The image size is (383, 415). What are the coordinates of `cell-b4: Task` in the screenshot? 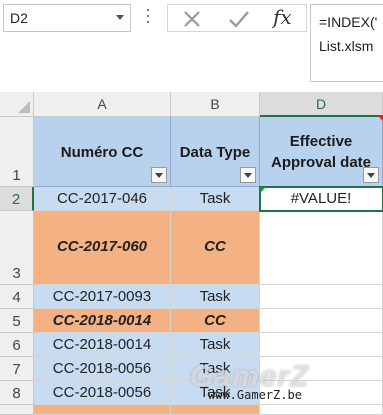 It's located at (215, 297).